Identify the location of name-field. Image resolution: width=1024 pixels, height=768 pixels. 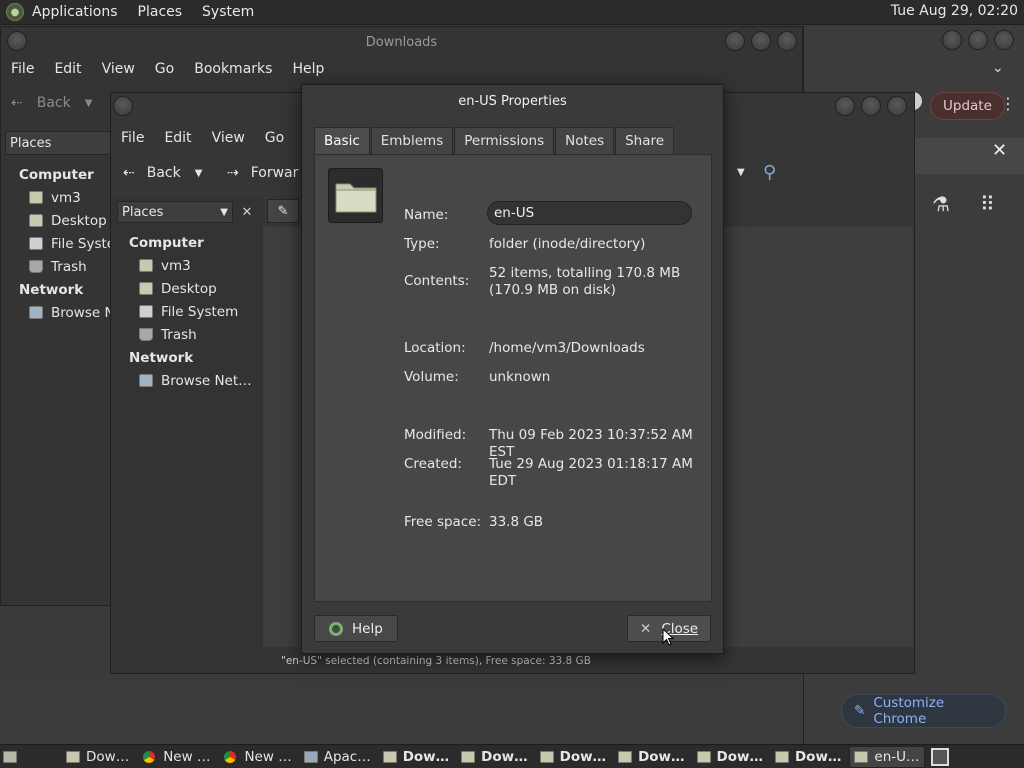
(589, 213).